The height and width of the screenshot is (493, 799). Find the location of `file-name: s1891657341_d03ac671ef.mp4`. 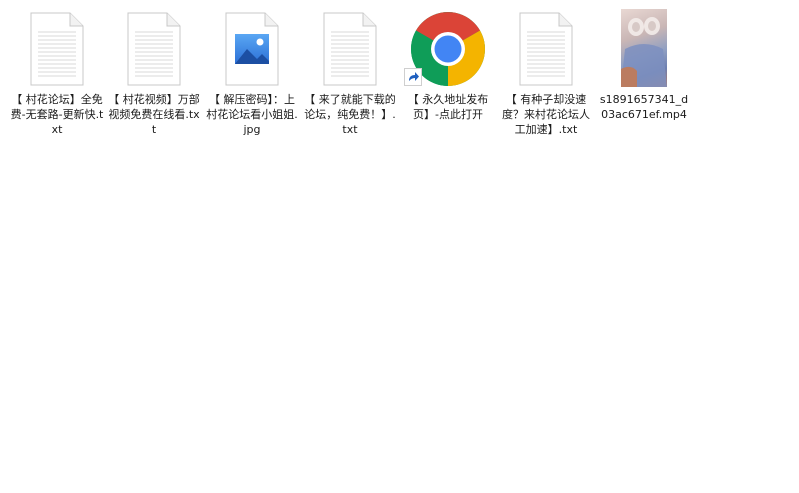

file-name: s1891657341_d03ac671ef.mp4 is located at coordinates (644, 107).